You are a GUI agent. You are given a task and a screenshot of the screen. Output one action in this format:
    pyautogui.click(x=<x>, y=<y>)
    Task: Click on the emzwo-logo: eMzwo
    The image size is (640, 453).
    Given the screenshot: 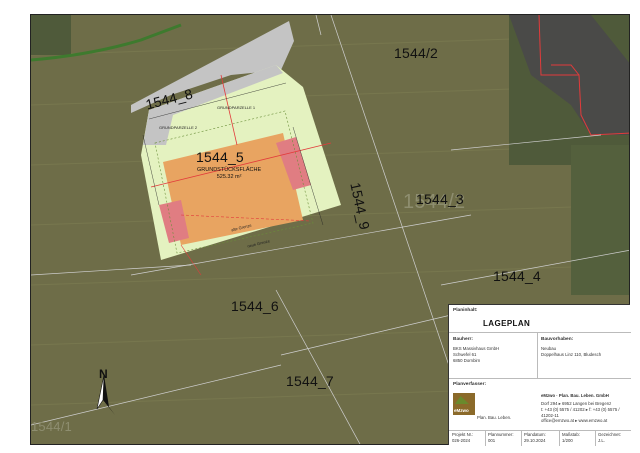 What is the action you would take?
    pyautogui.click(x=464, y=404)
    